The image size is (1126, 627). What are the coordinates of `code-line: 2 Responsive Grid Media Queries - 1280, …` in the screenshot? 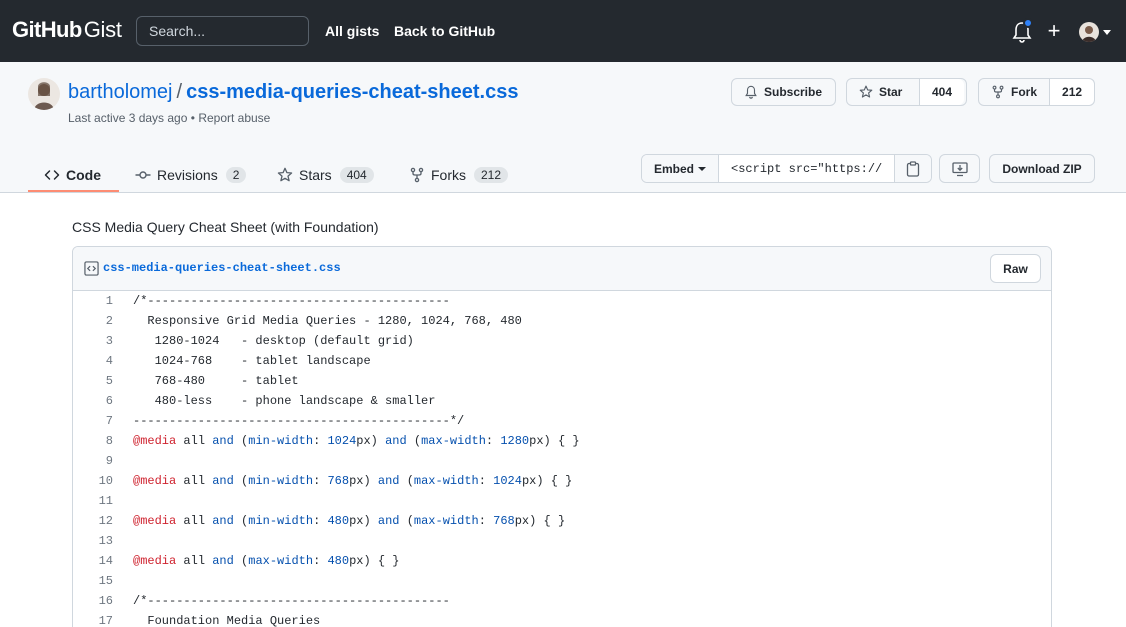 It's located at (562, 321).